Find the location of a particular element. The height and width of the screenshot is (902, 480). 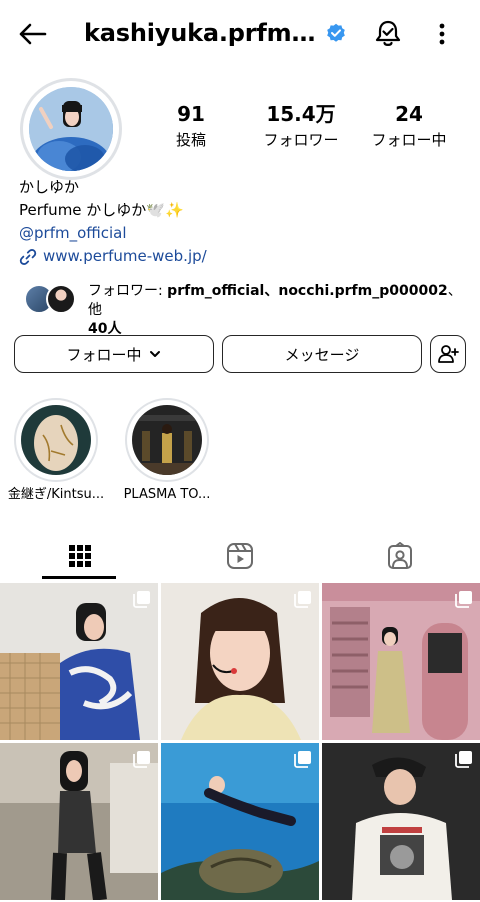

tab-reels is located at coordinates (240, 556).